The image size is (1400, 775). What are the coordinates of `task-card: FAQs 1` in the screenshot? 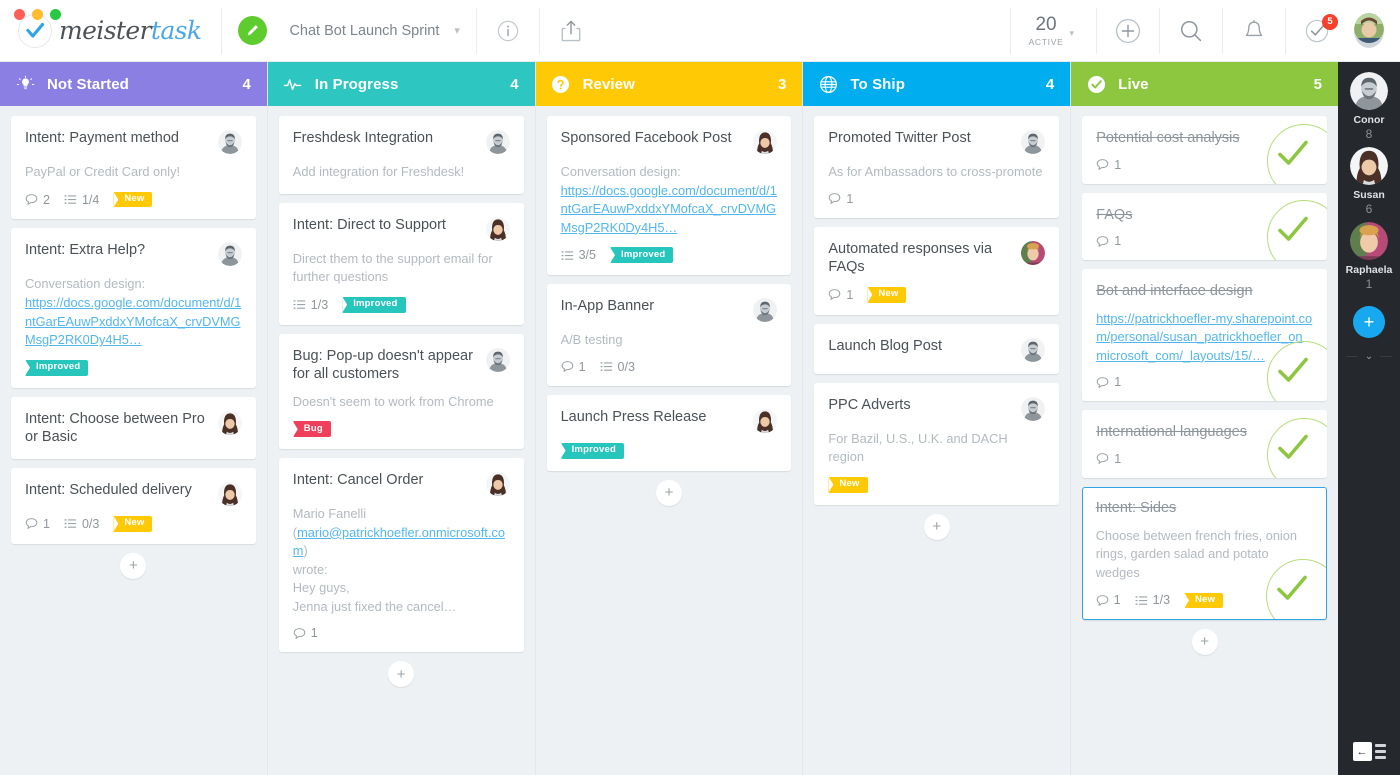 It's located at (1204, 226).